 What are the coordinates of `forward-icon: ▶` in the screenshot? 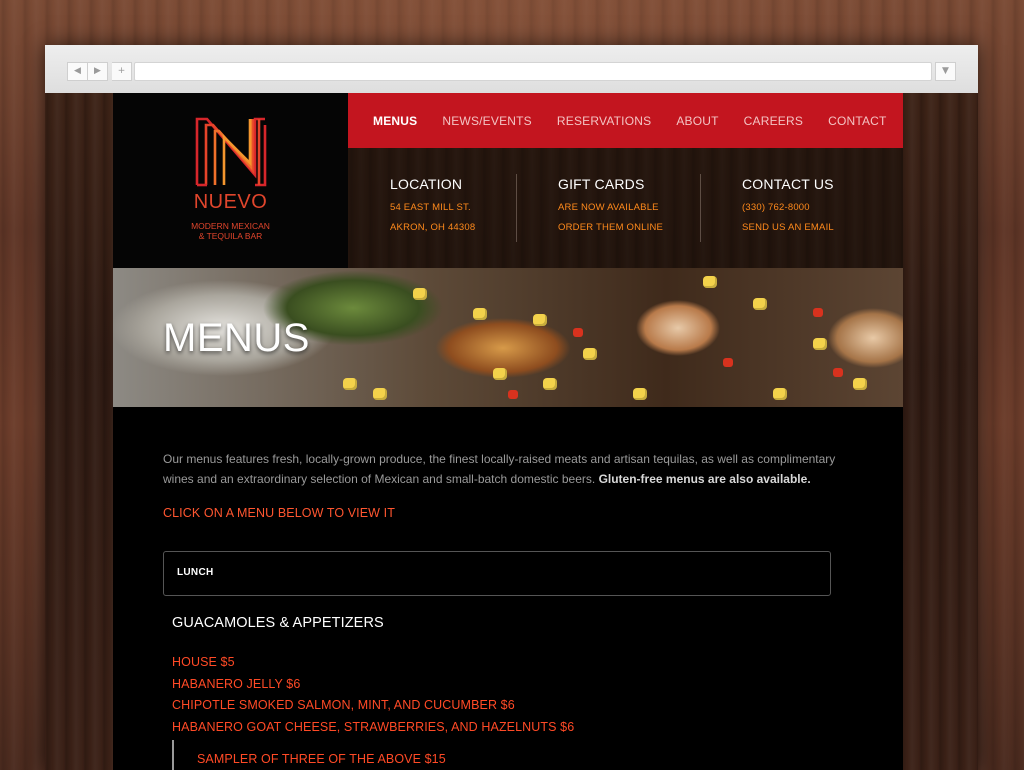 It's located at (98, 71).